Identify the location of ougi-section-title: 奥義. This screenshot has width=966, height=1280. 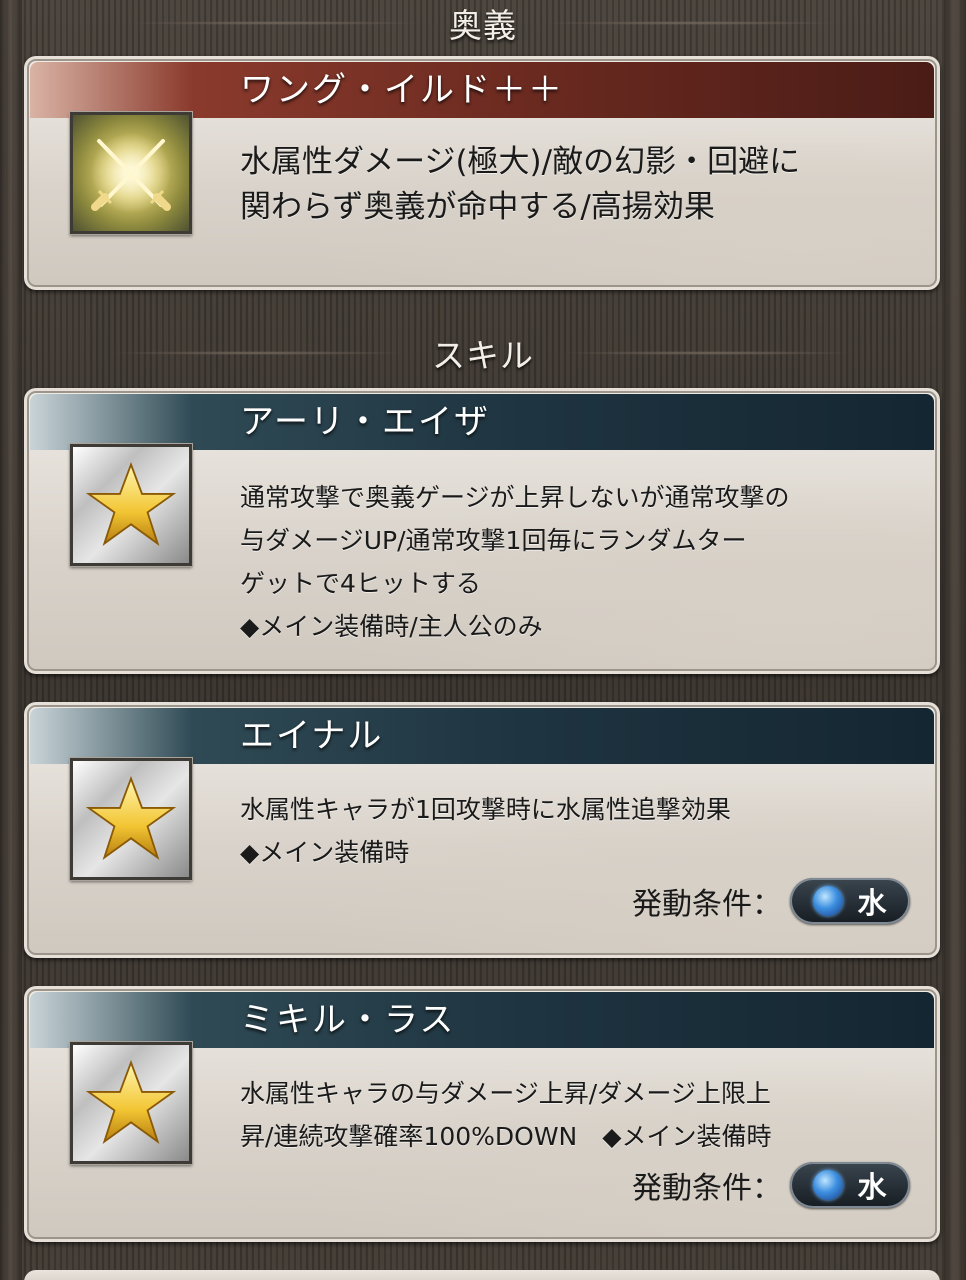
(483, 25).